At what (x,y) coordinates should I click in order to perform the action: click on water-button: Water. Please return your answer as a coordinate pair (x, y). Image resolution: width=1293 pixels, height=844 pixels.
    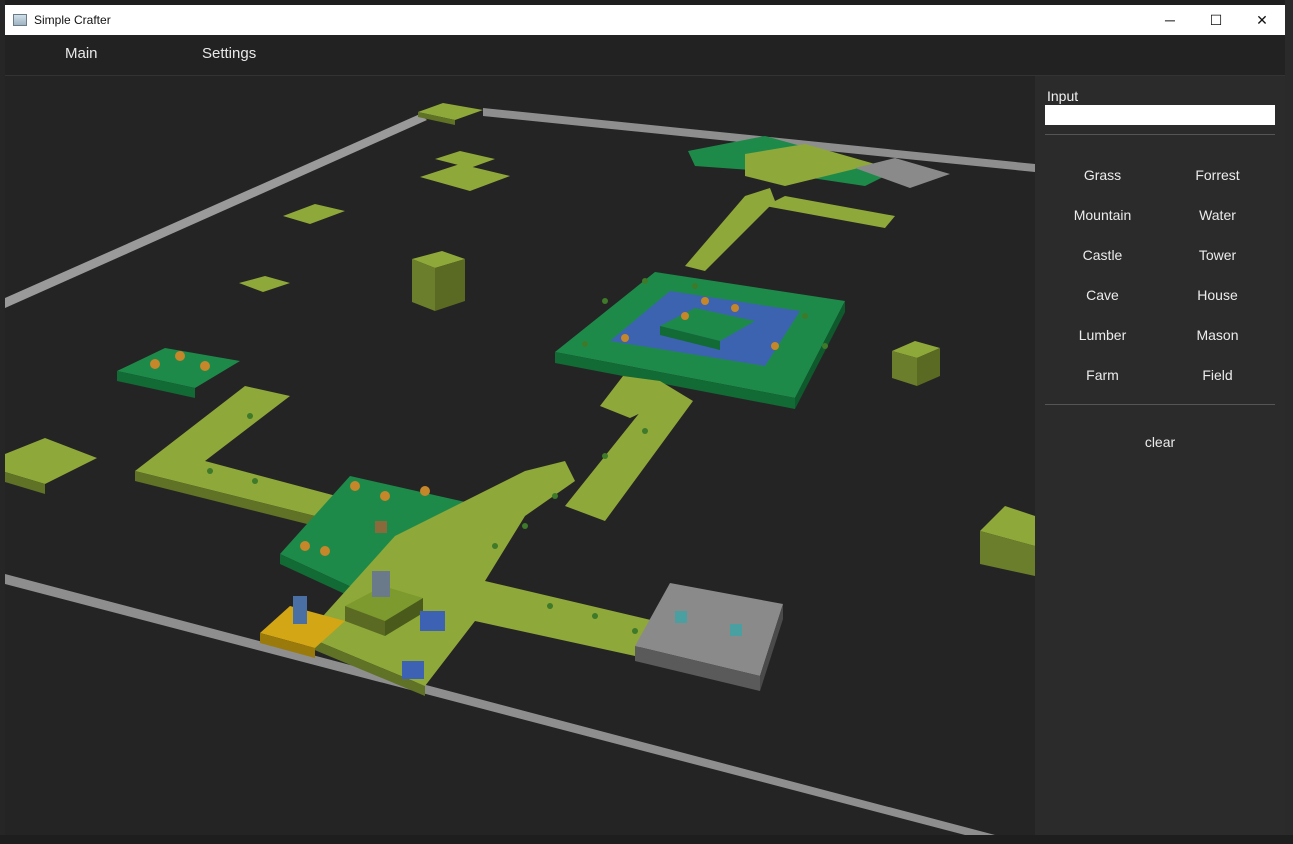
    Looking at the image, I should click on (1217, 215).